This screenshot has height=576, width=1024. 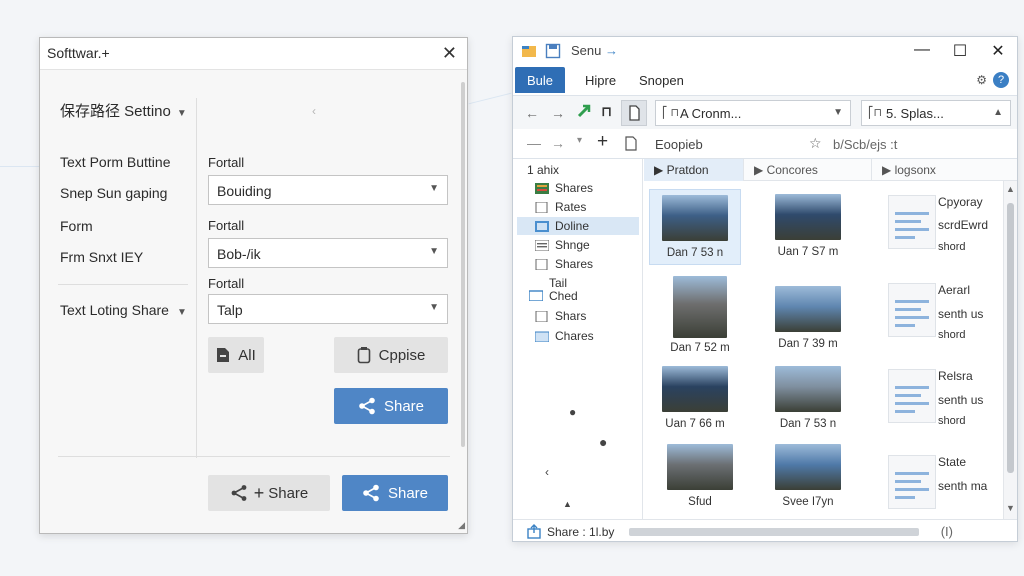 I want to click on minimize-icon: —, so click(x=922, y=50).